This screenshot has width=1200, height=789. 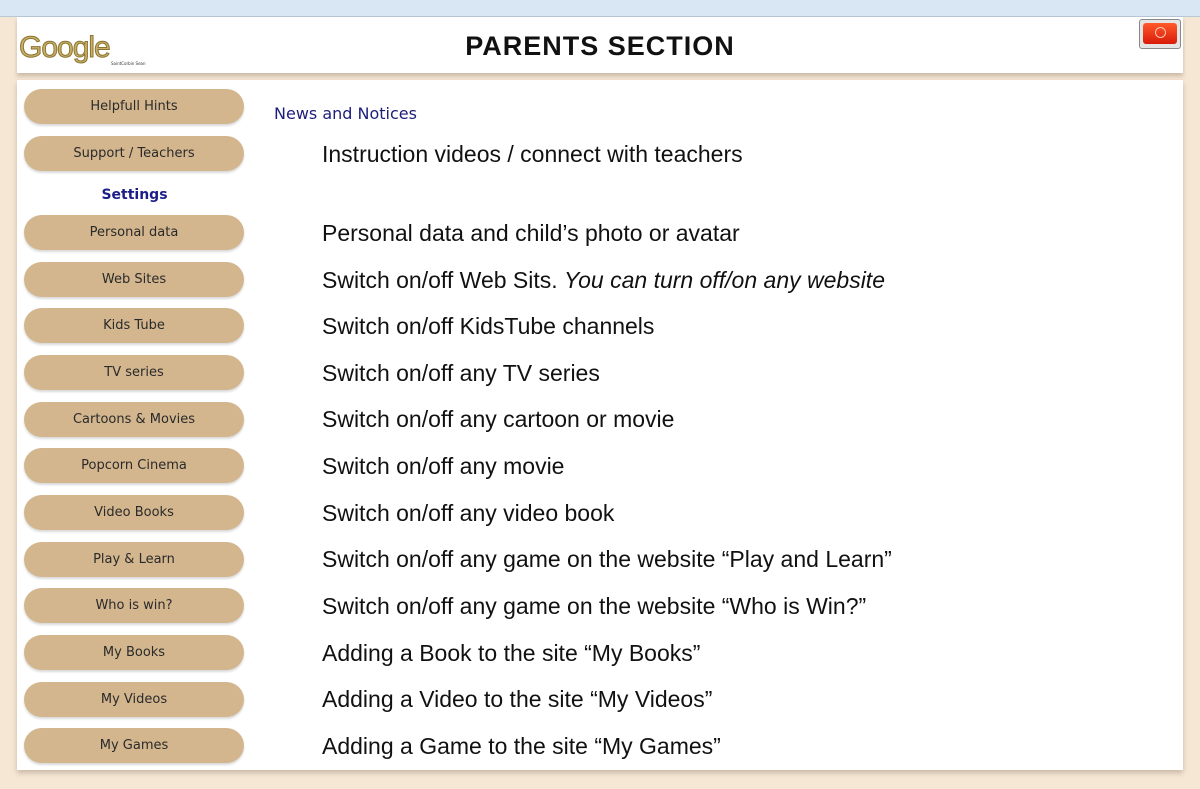 I want to click on nav-cartoons-movies: Cartoons & Movies, so click(x=134, y=419).